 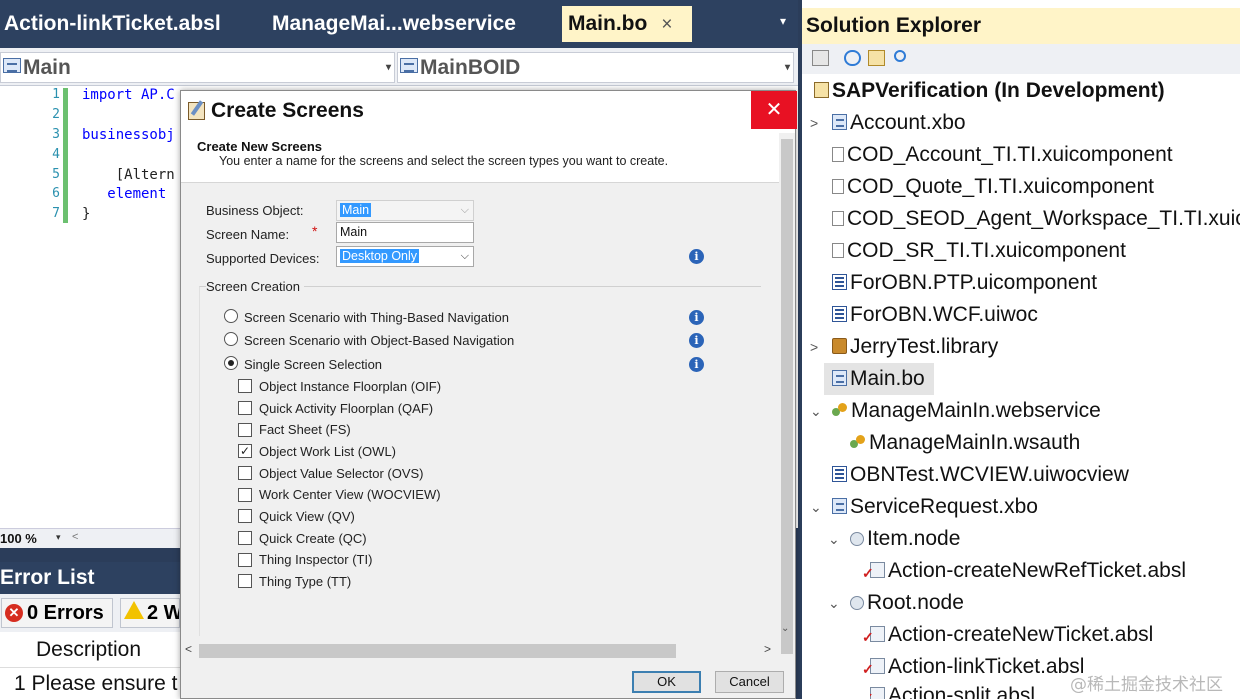 I want to click on show-all-files-icon, so click(x=876, y=58).